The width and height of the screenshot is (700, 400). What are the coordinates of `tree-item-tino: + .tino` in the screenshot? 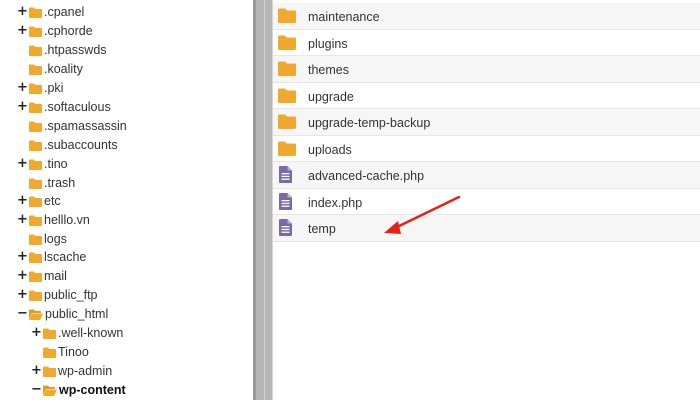 It's located at (42, 164).